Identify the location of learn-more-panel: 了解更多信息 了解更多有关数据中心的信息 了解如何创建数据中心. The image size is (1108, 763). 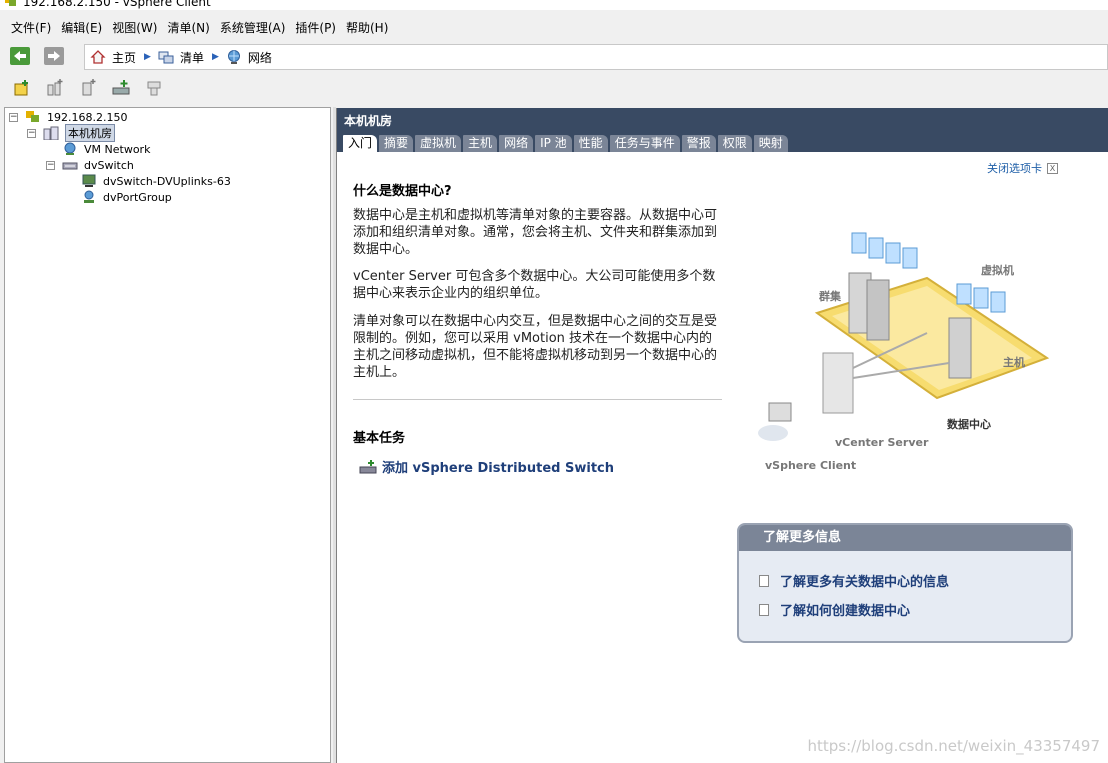
(905, 583).